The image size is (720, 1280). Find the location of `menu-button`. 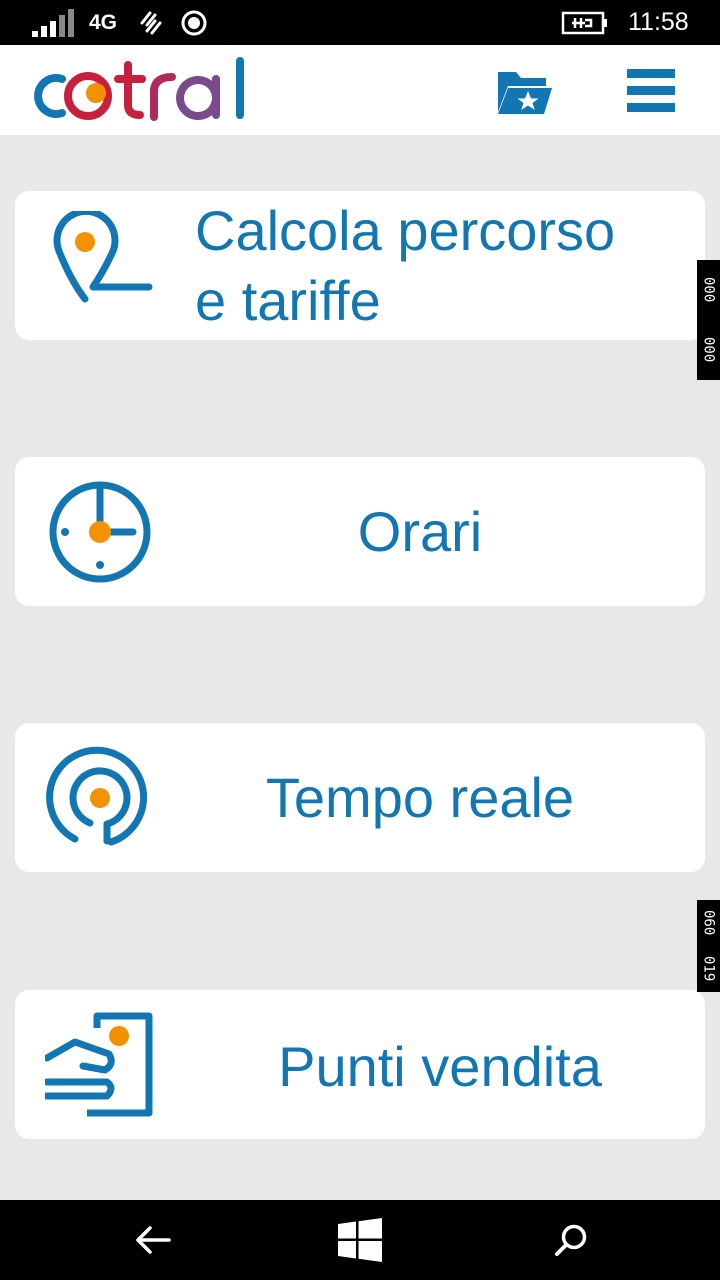

menu-button is located at coordinates (651, 90).